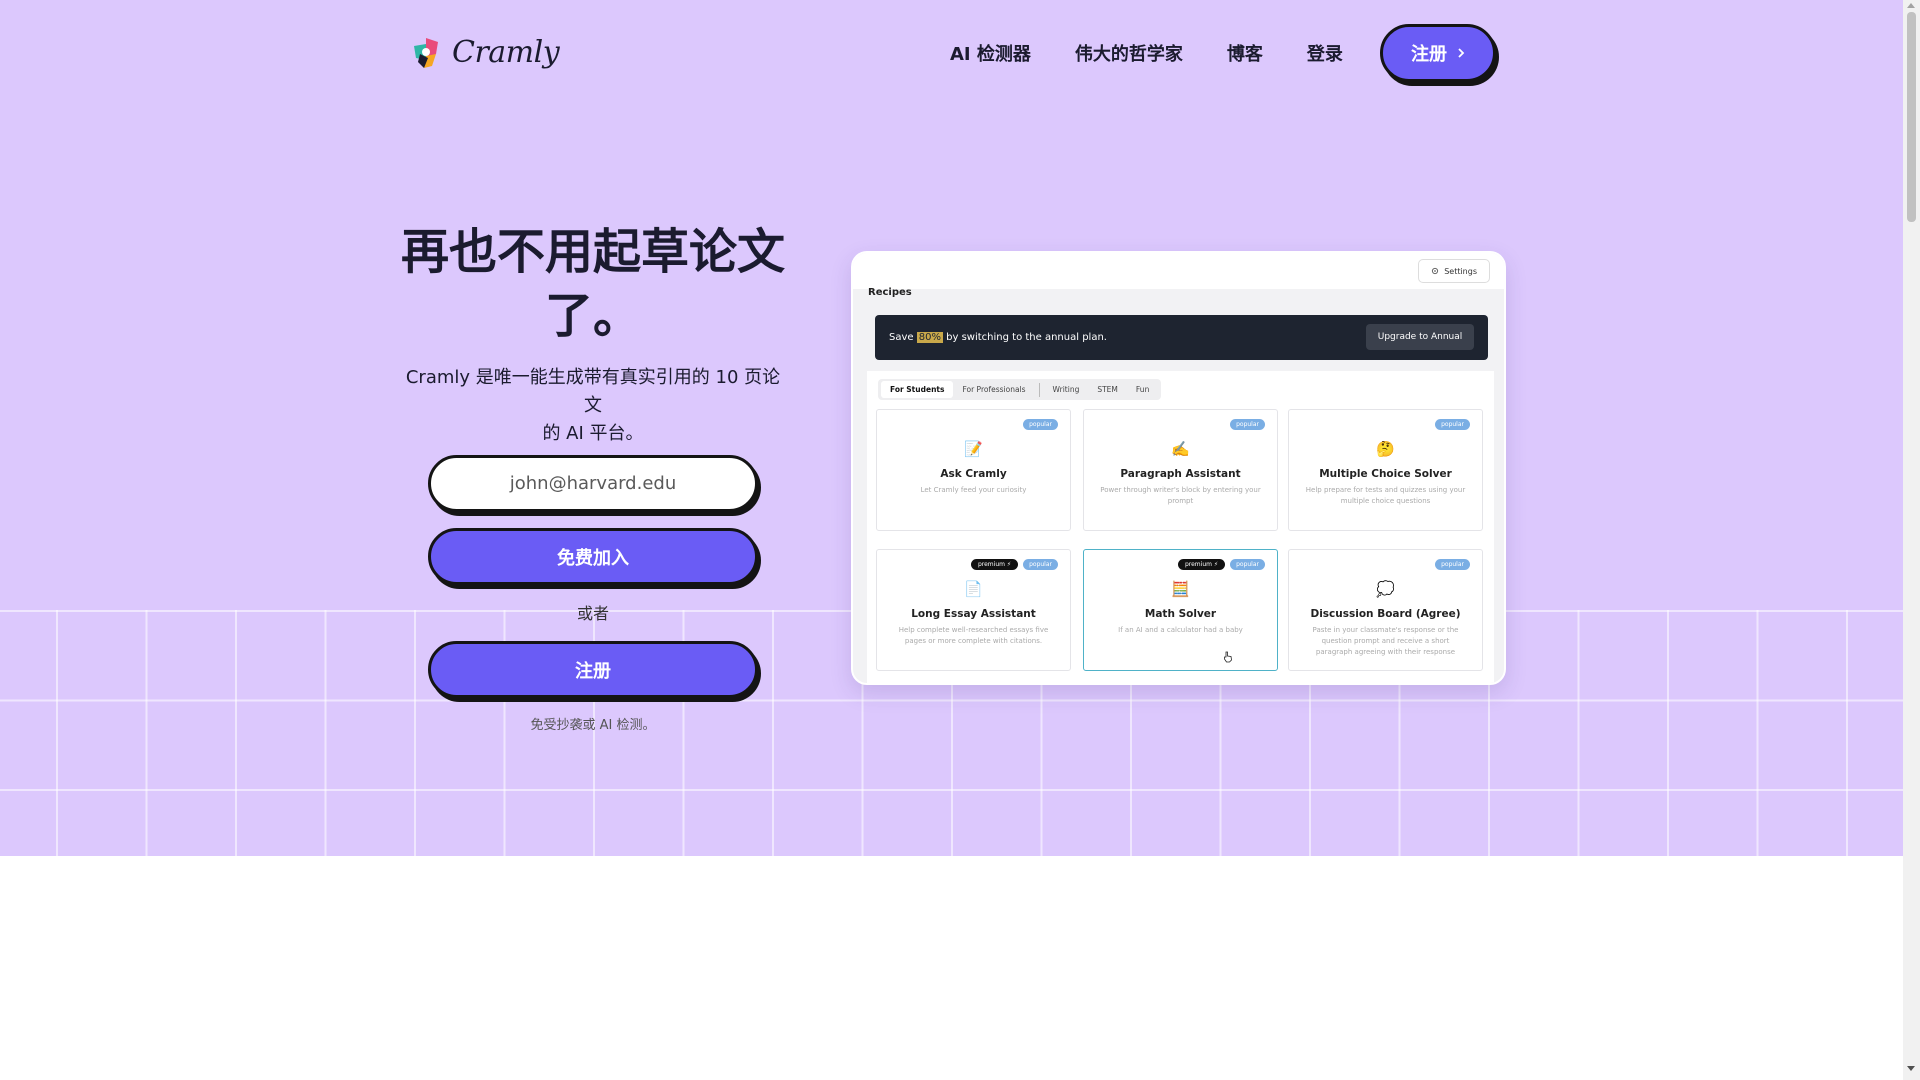 This screenshot has height=1080, width=1920. I want to click on signup-button: 注册, so click(593, 669).